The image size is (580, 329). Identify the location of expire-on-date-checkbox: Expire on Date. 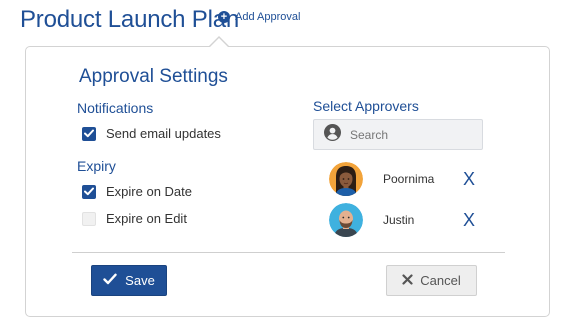
(137, 191).